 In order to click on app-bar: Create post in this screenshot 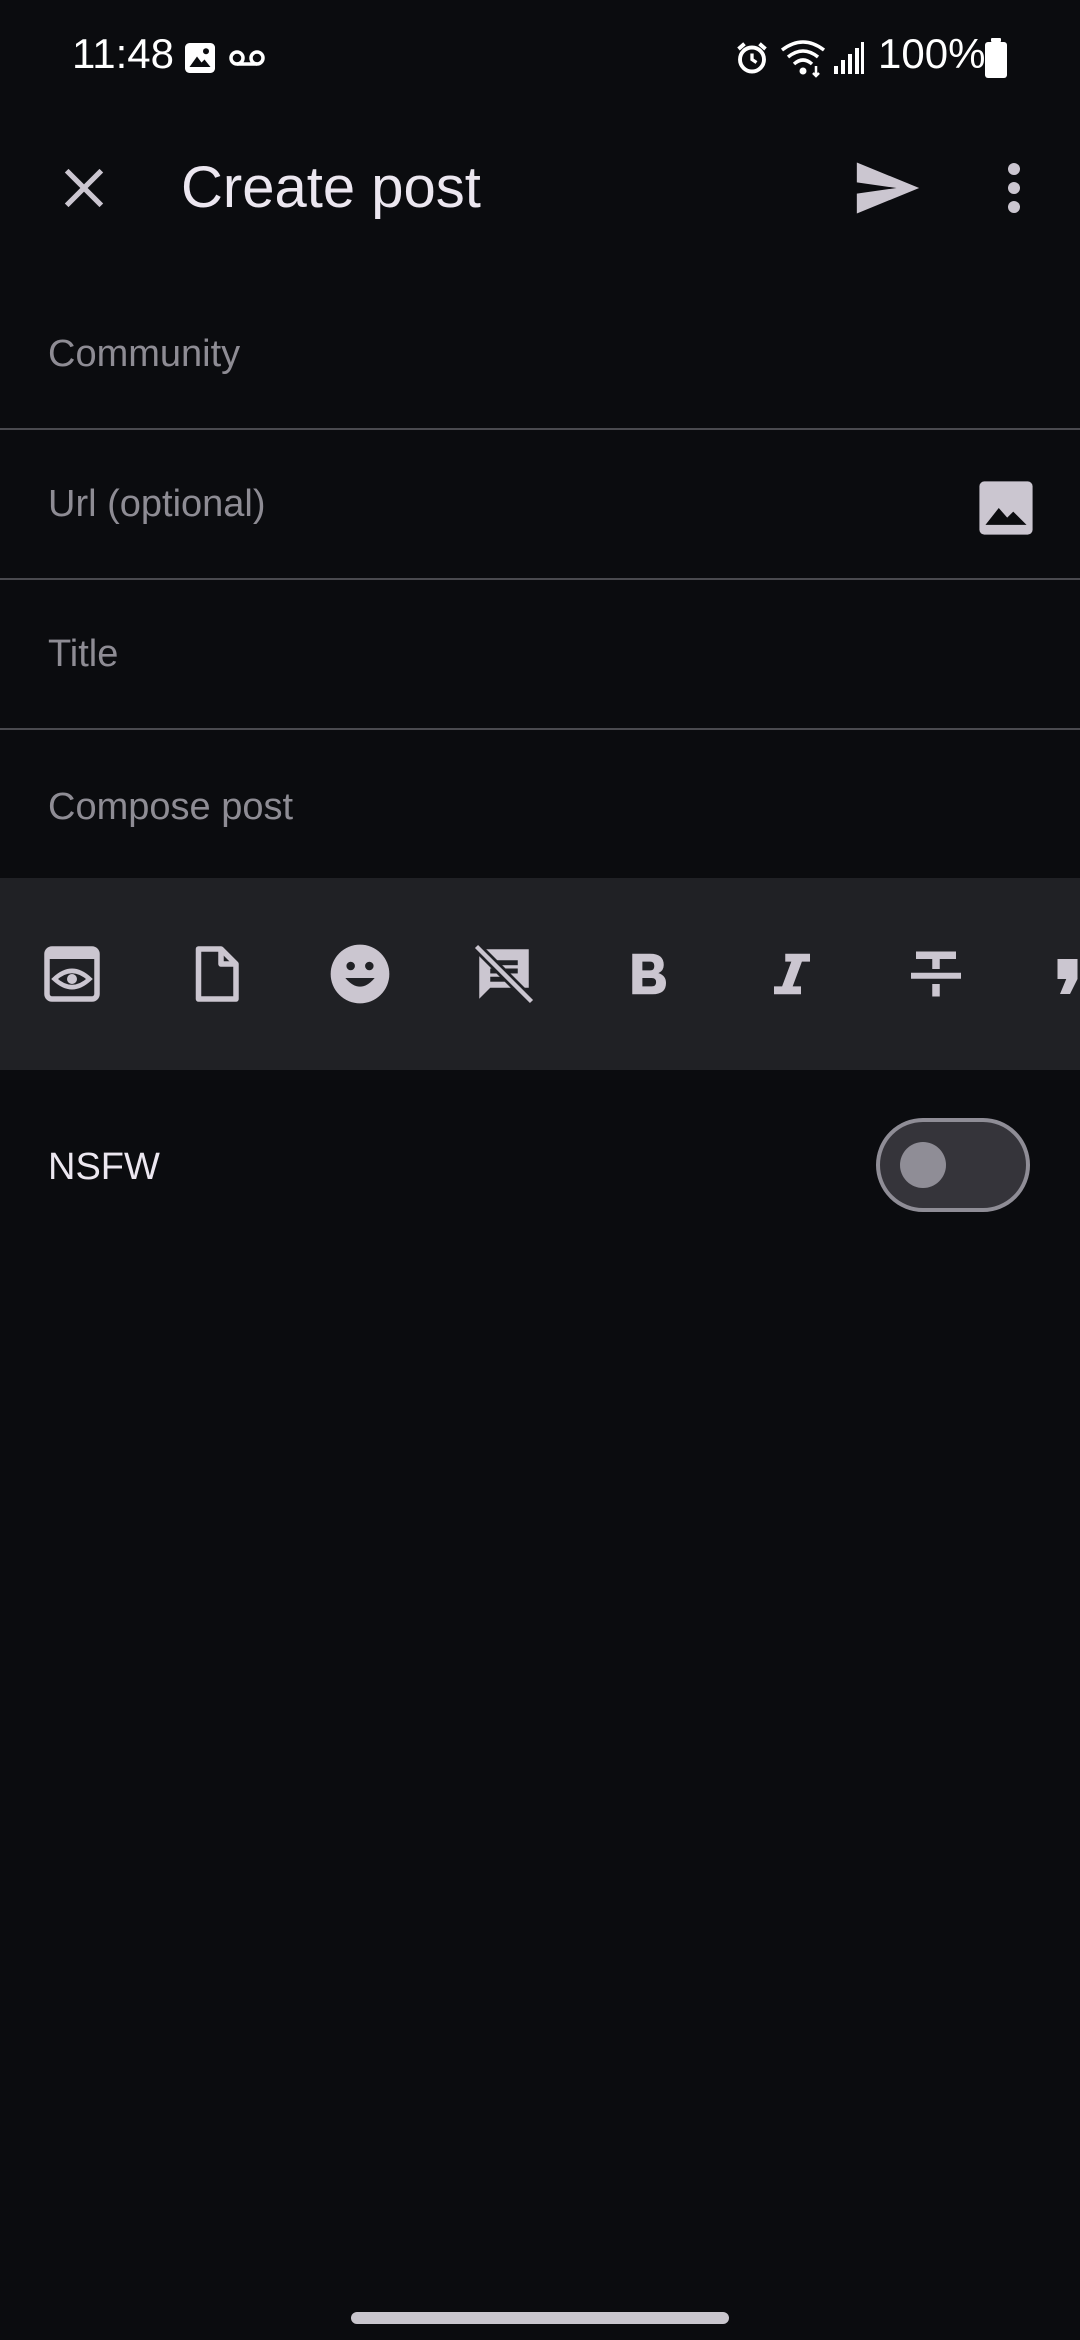, I will do `click(540, 186)`.